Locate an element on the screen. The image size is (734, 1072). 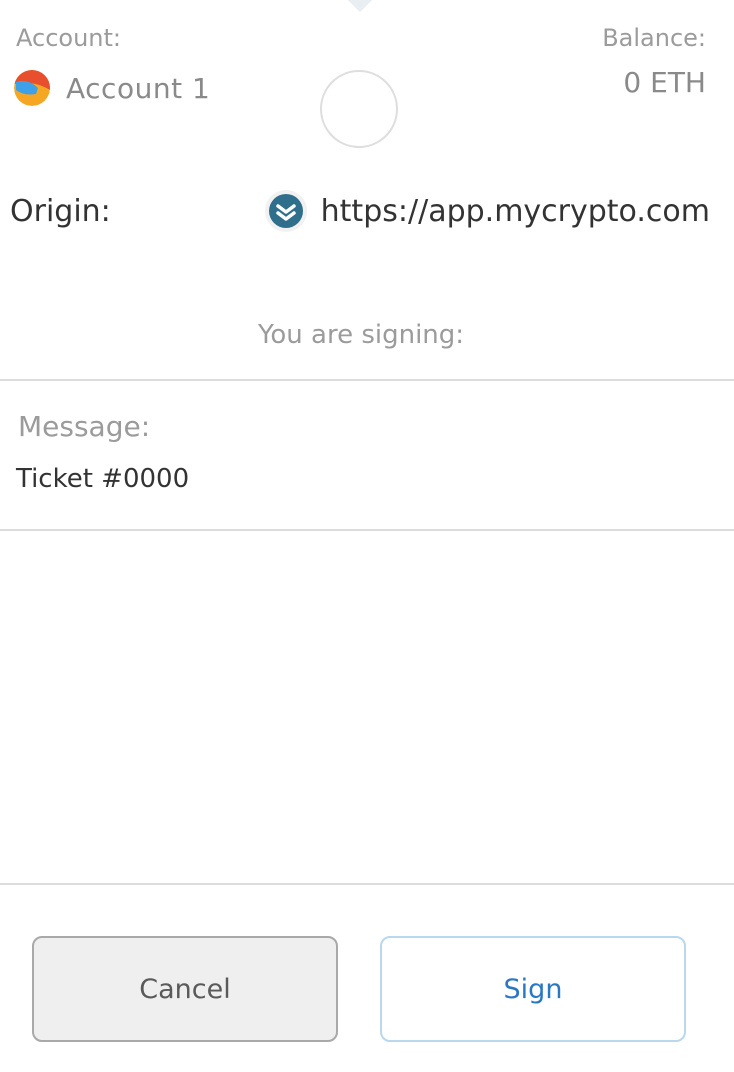
message-value: Ticket #0000 is located at coordinates (103, 479).